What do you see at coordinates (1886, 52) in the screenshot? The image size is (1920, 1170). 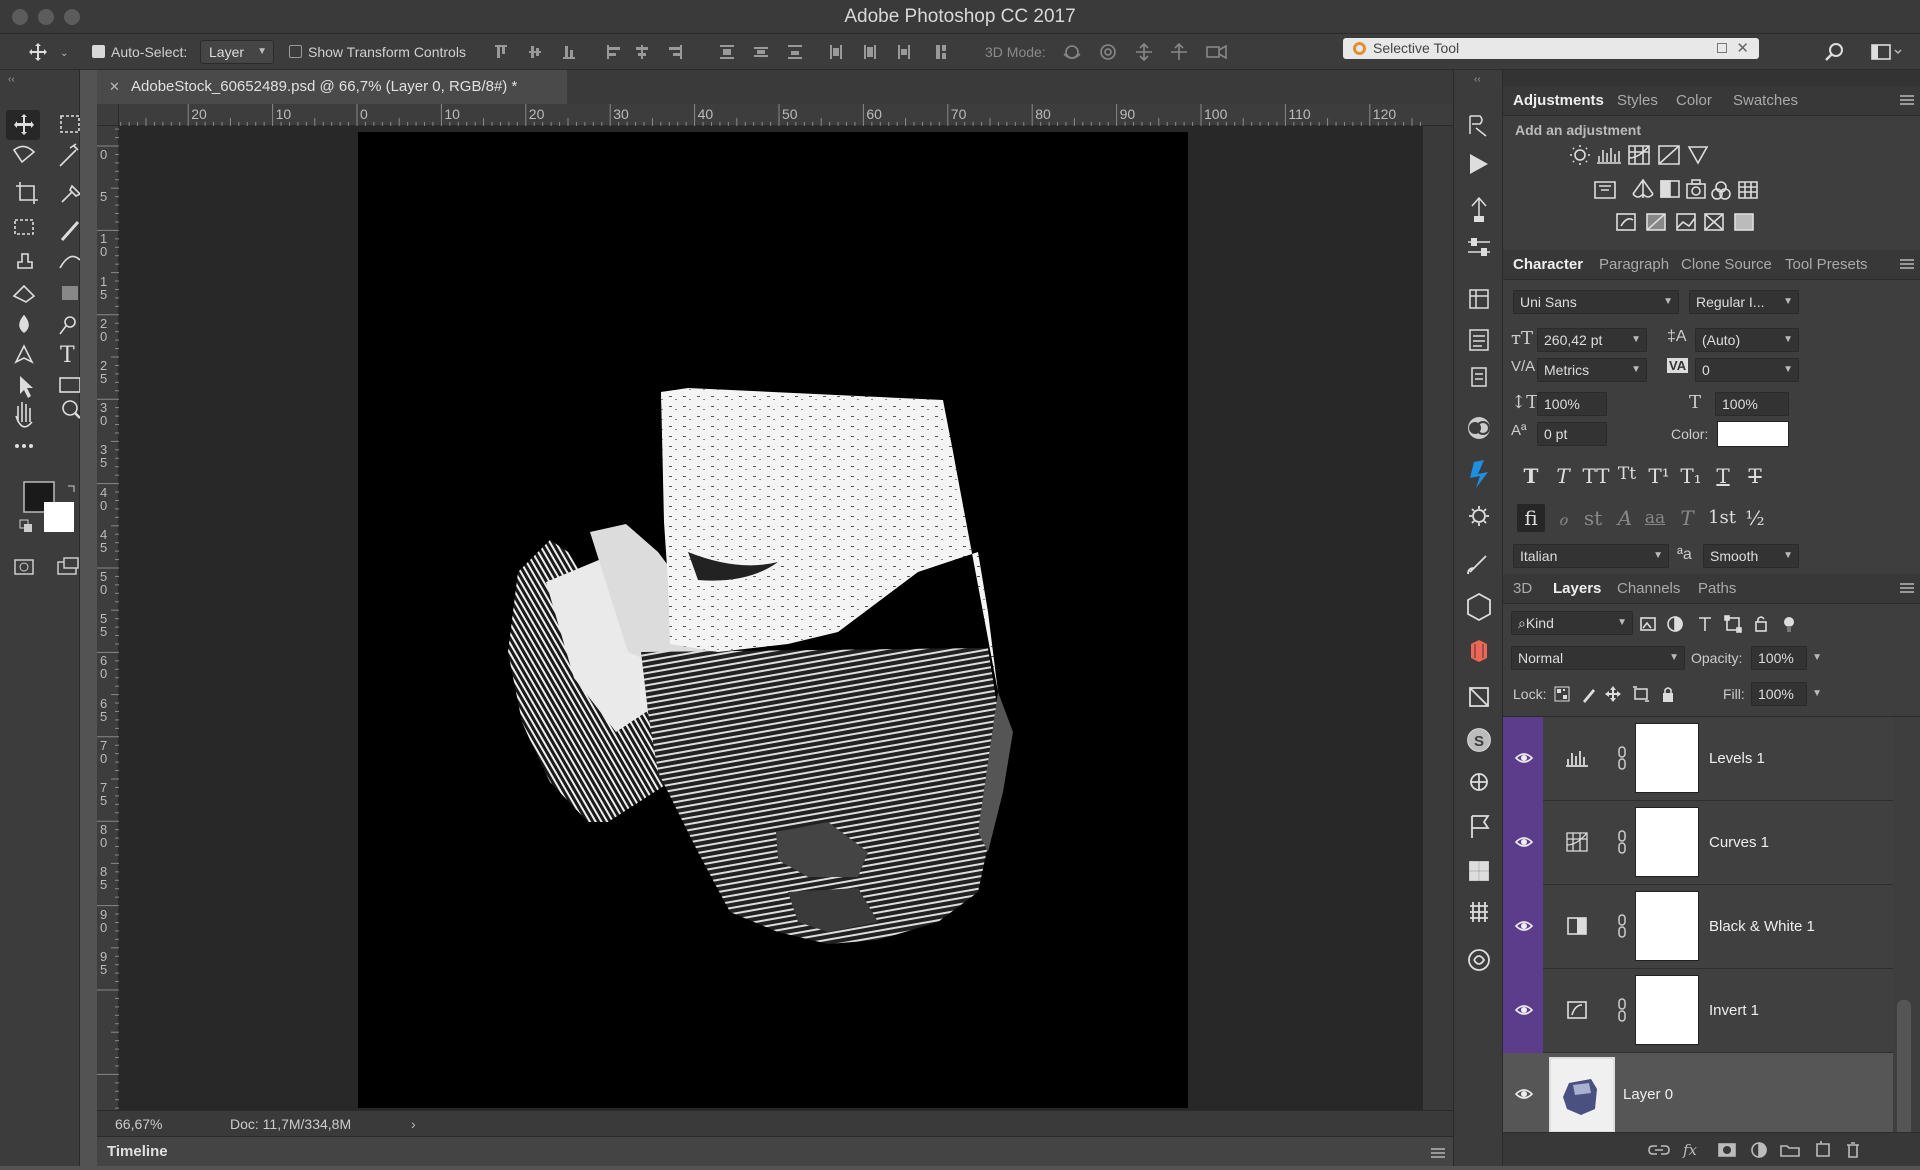 I see `workspace-icon` at bounding box center [1886, 52].